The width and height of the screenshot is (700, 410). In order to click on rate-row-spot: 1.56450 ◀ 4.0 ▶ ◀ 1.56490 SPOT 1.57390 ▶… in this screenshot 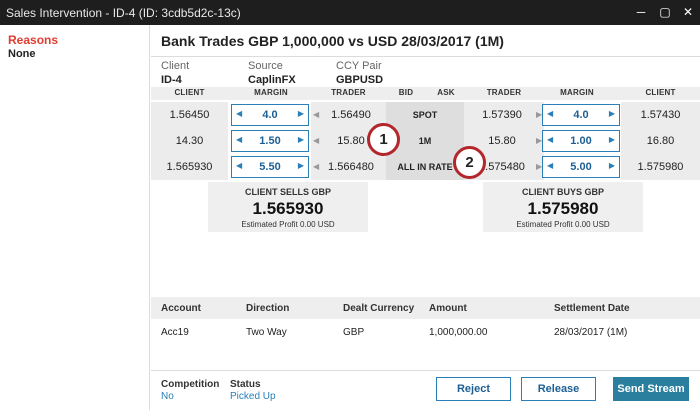, I will do `click(425, 115)`.